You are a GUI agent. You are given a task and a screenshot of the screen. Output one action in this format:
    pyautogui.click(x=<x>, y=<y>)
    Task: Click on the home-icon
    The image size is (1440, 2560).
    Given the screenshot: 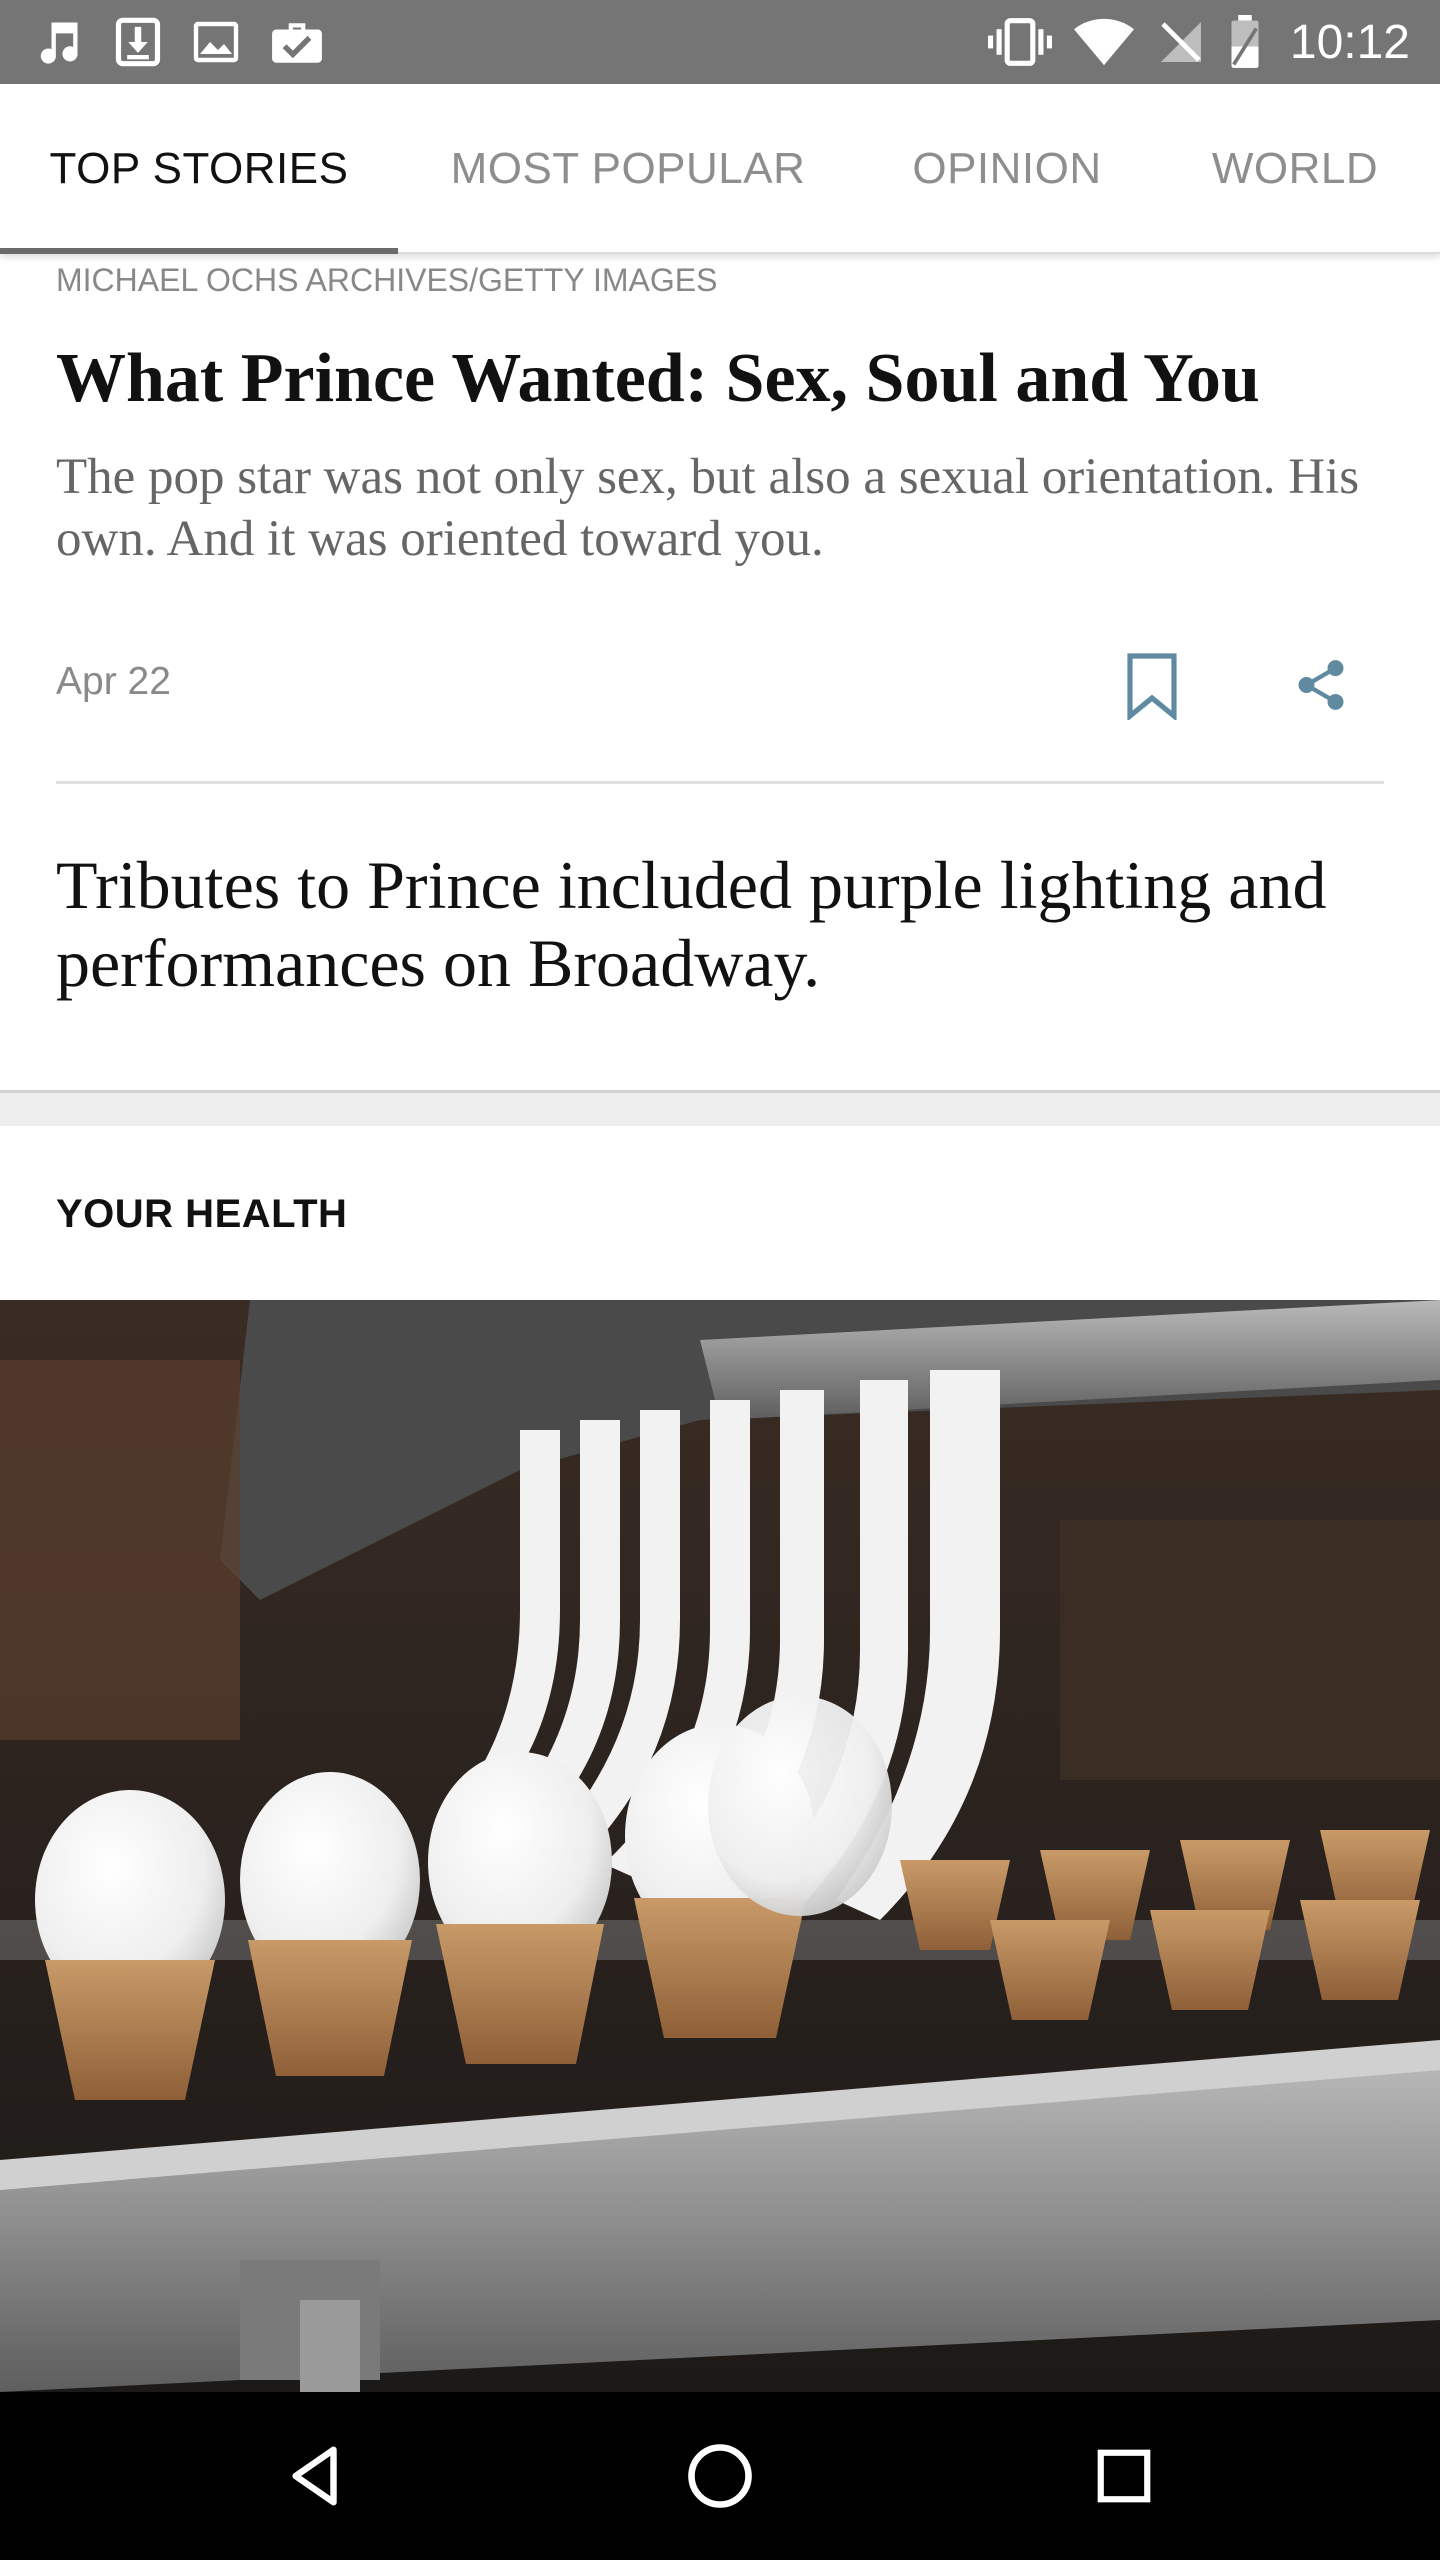 What is the action you would take?
    pyautogui.click(x=720, y=2476)
    